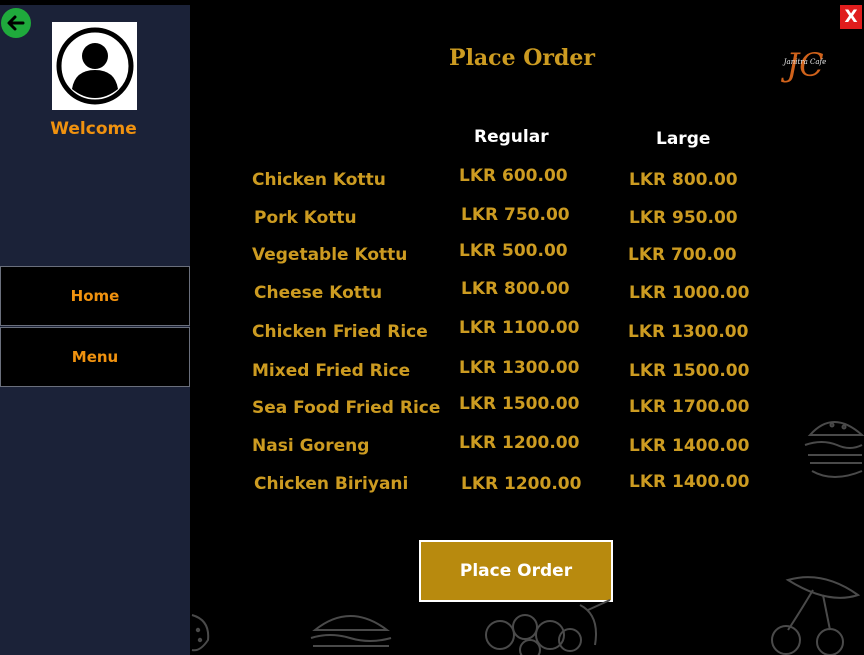 The width and height of the screenshot is (864, 655). What do you see at coordinates (513, 251) in the screenshot?
I see `menu-item-price-regular: LKR 500.00` at bounding box center [513, 251].